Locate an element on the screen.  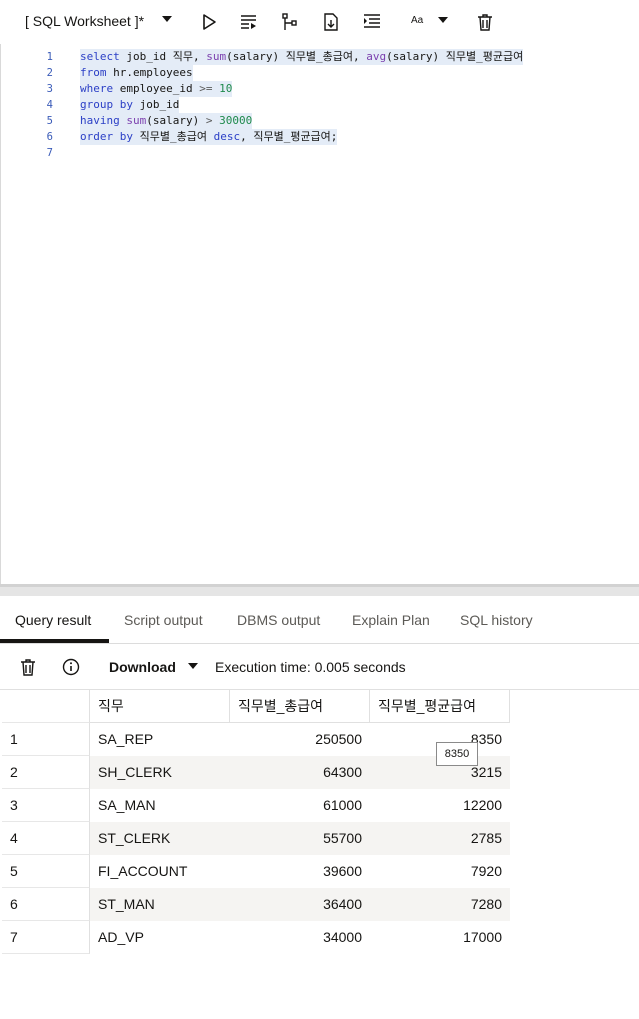
table-row: 6 ST_MAN 36400 7280 is located at coordinates (256, 904).